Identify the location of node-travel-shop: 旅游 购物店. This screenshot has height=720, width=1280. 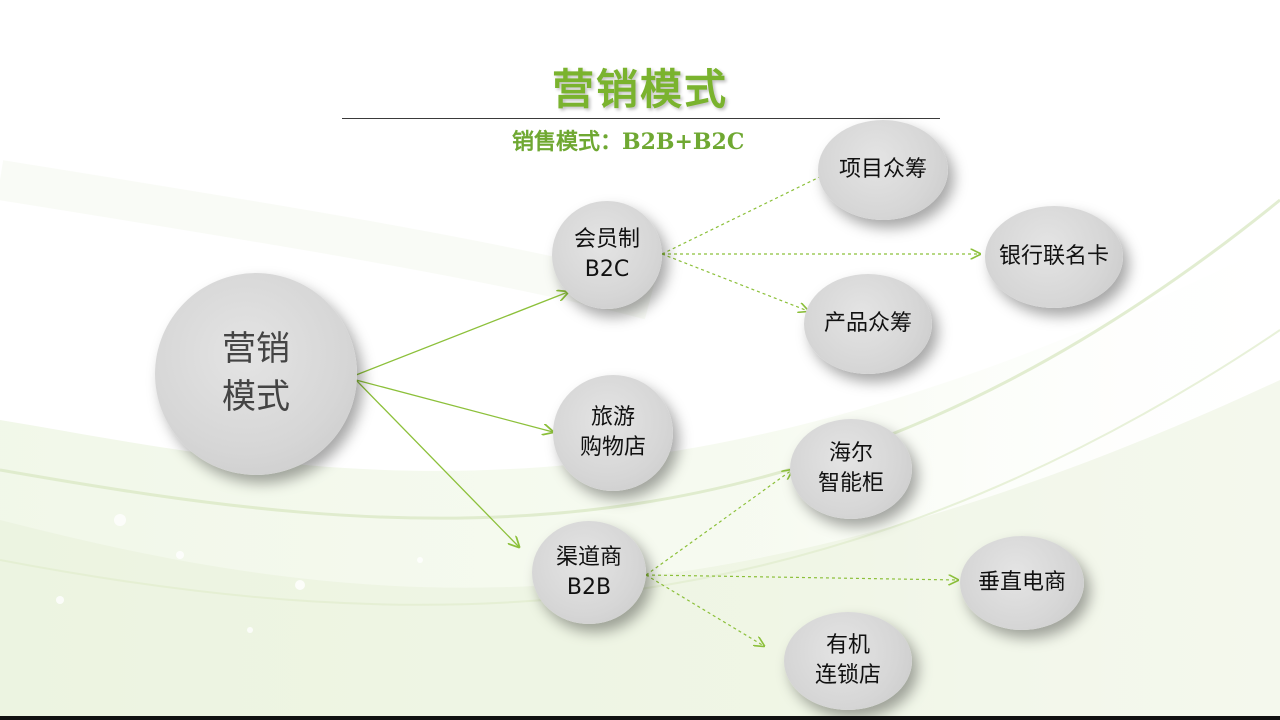
(613, 433).